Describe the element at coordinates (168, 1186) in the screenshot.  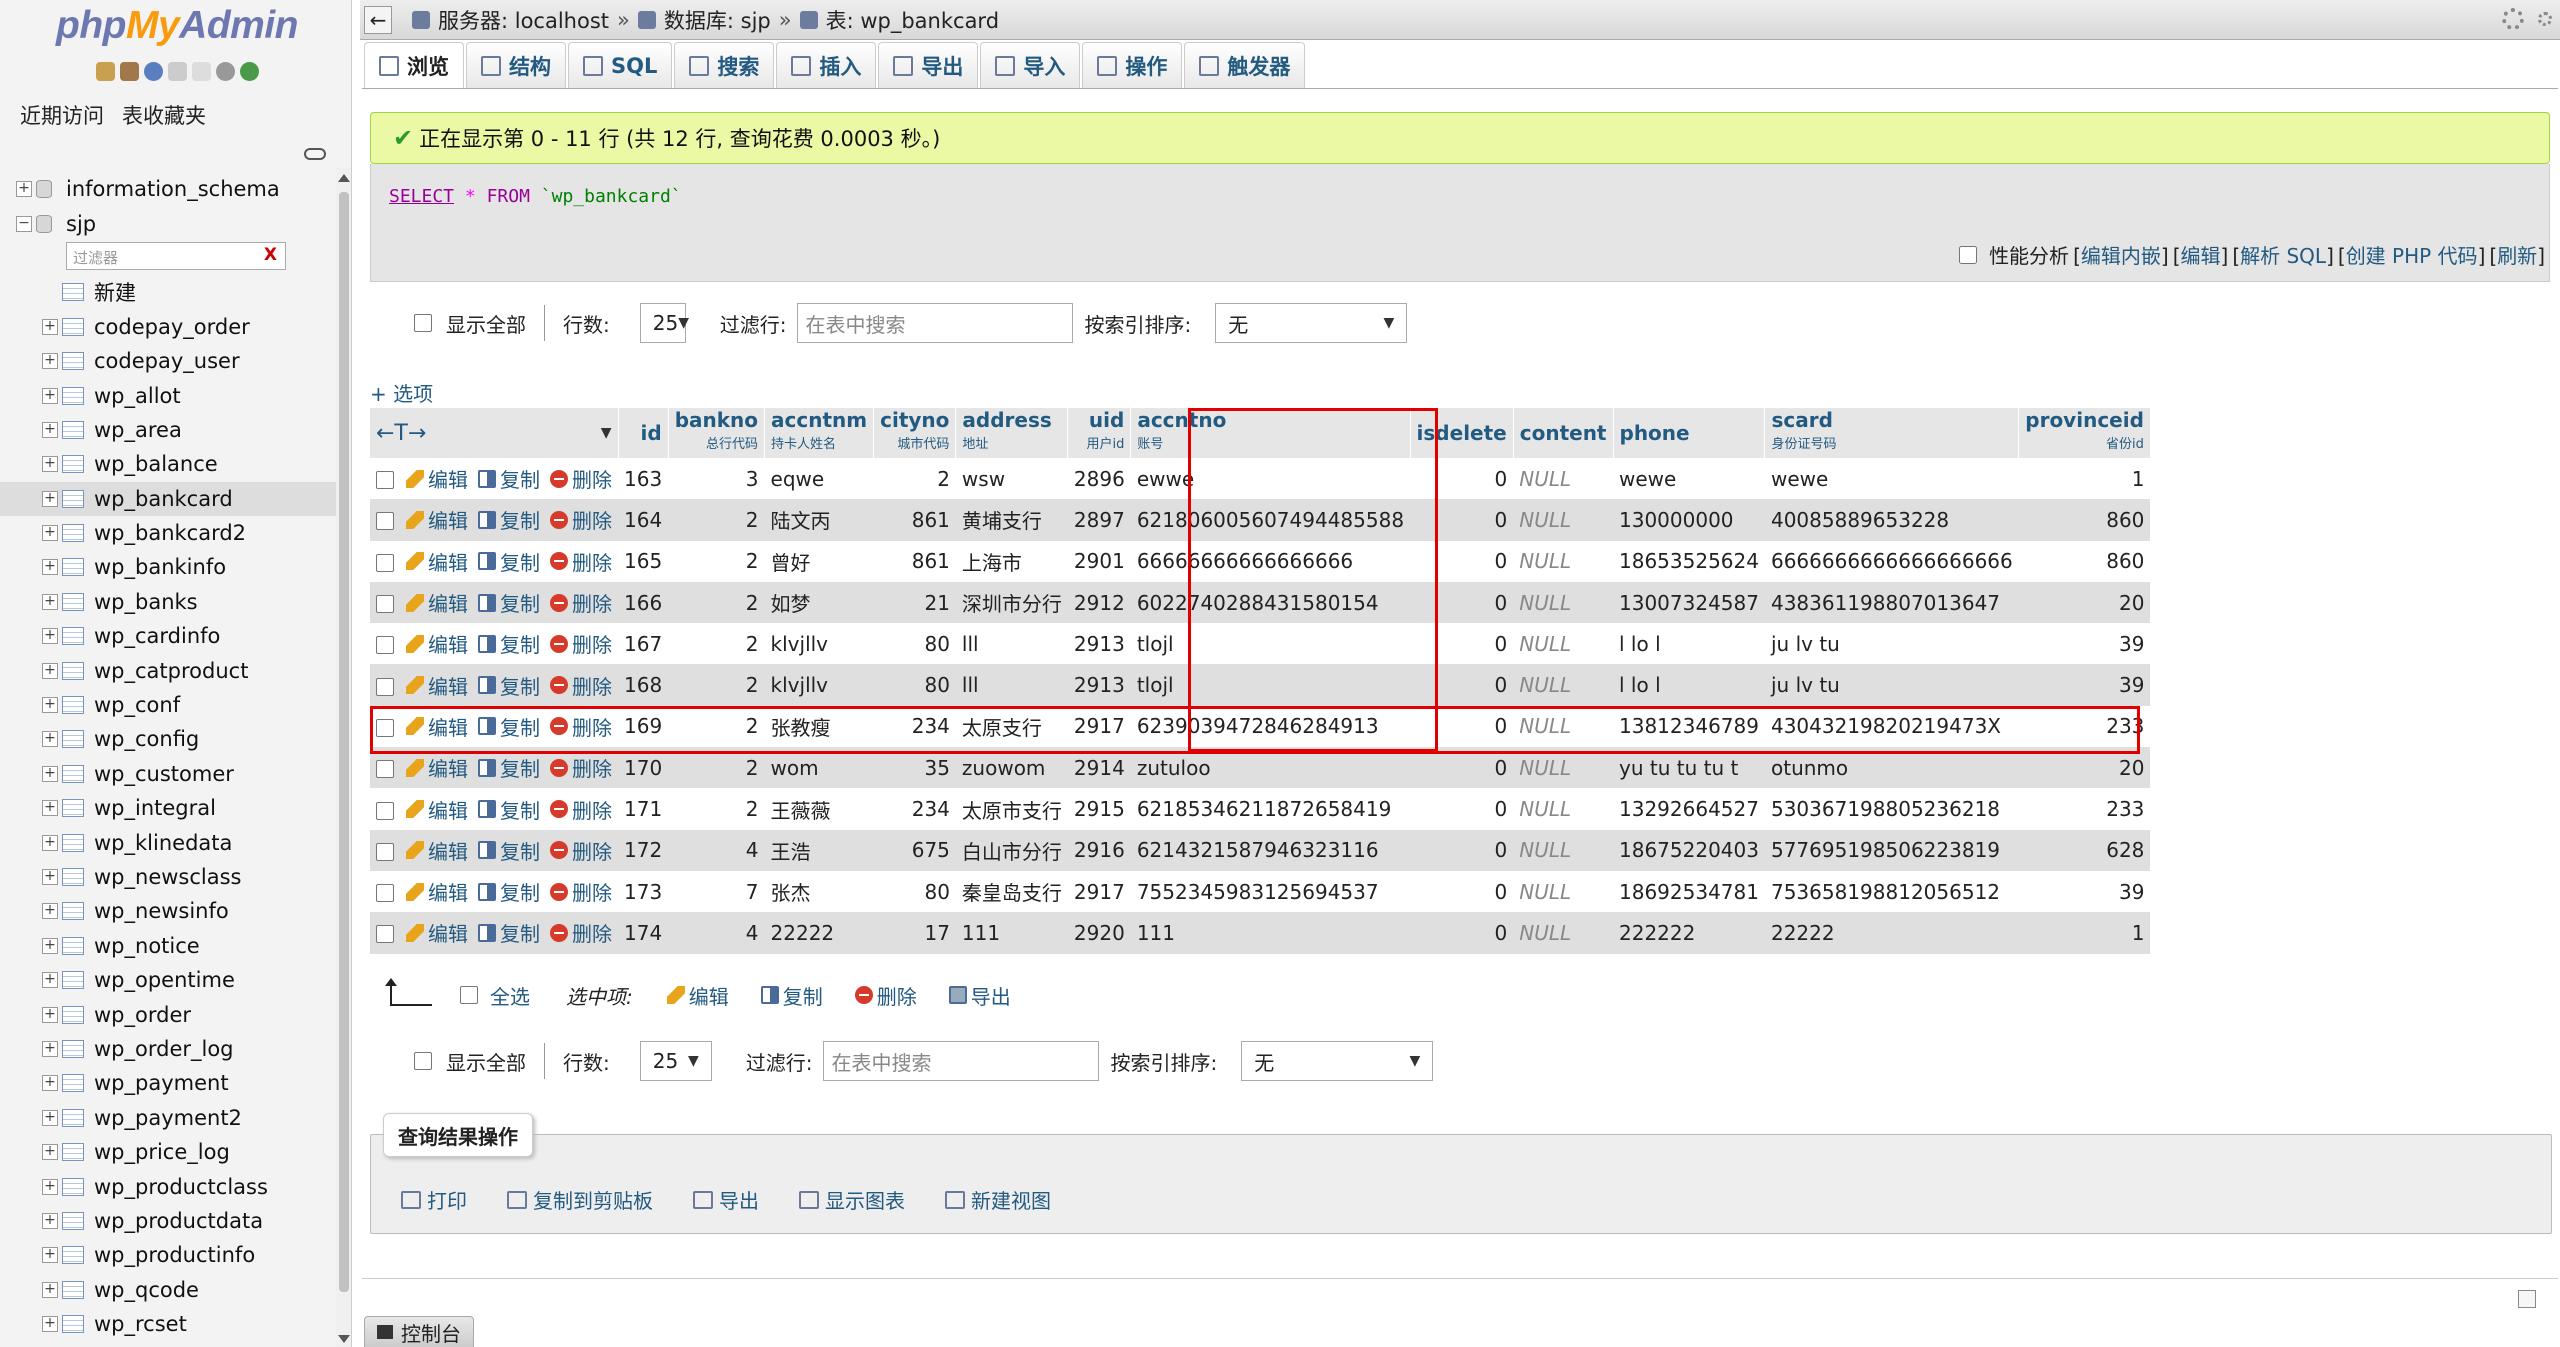
I see `tree-table-wp-productclass: + wp_productclass` at that location.